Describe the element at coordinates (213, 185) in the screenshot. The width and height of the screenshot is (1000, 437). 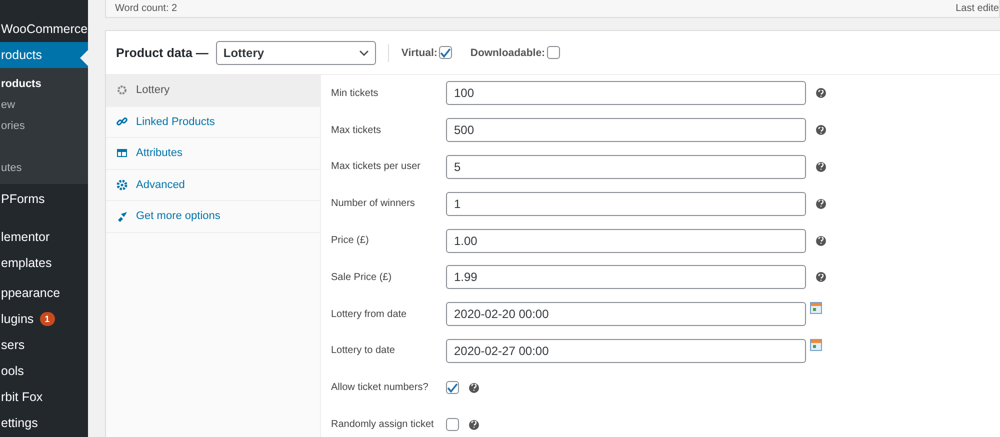
I see `tab: Advanced` at that location.